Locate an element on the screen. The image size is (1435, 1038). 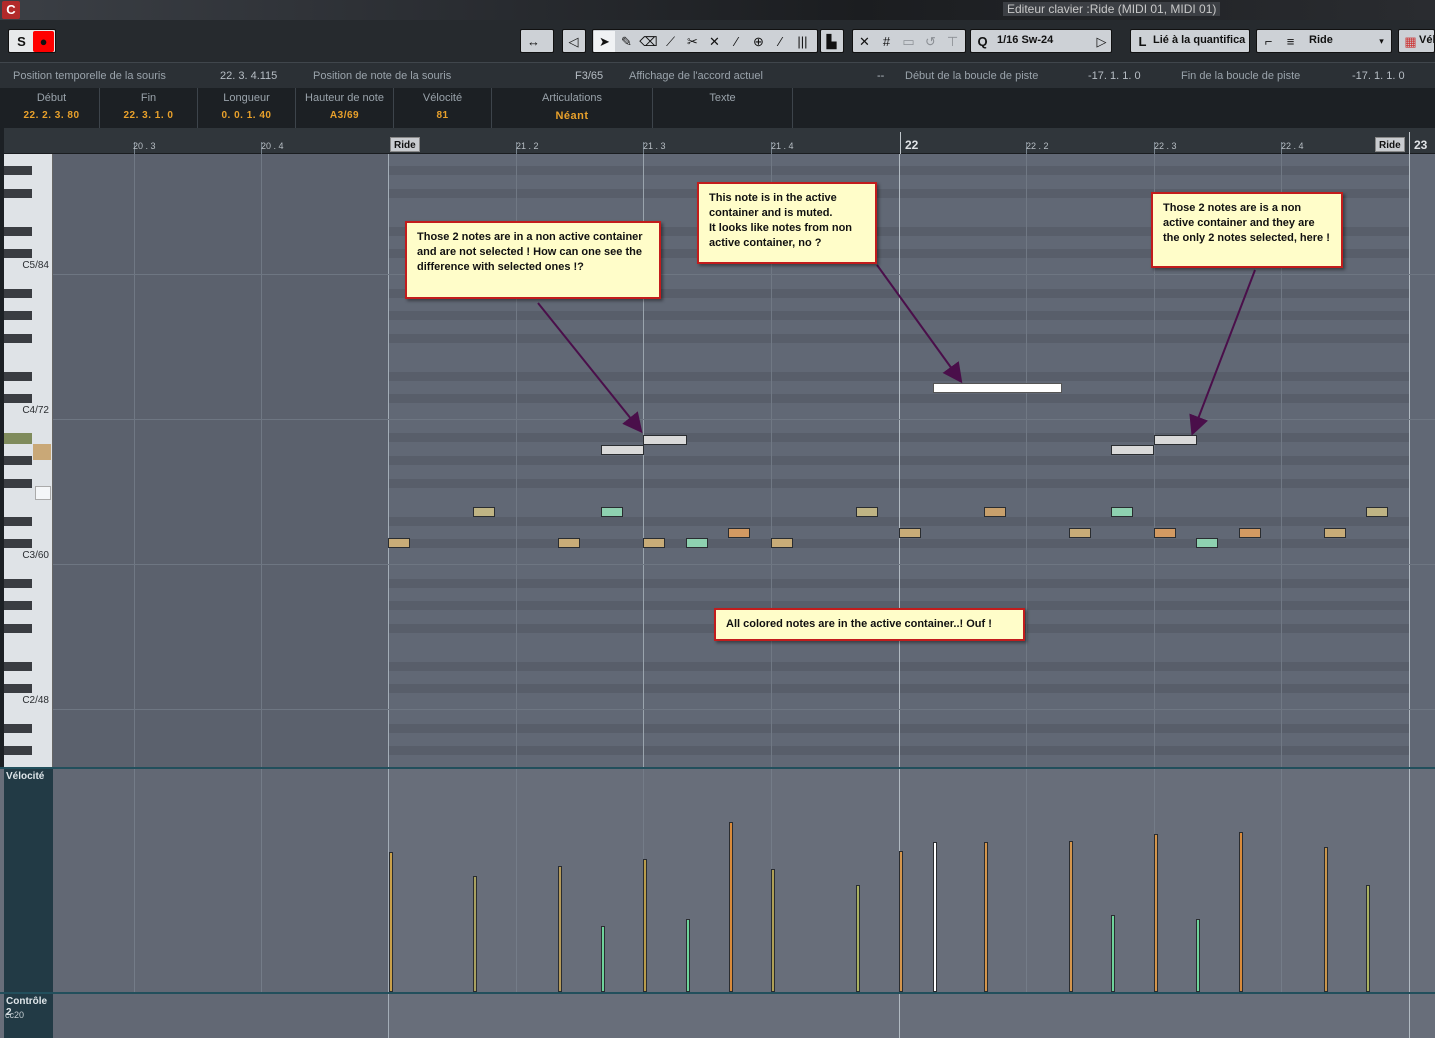
controller-lane is located at coordinates (717, 1015).